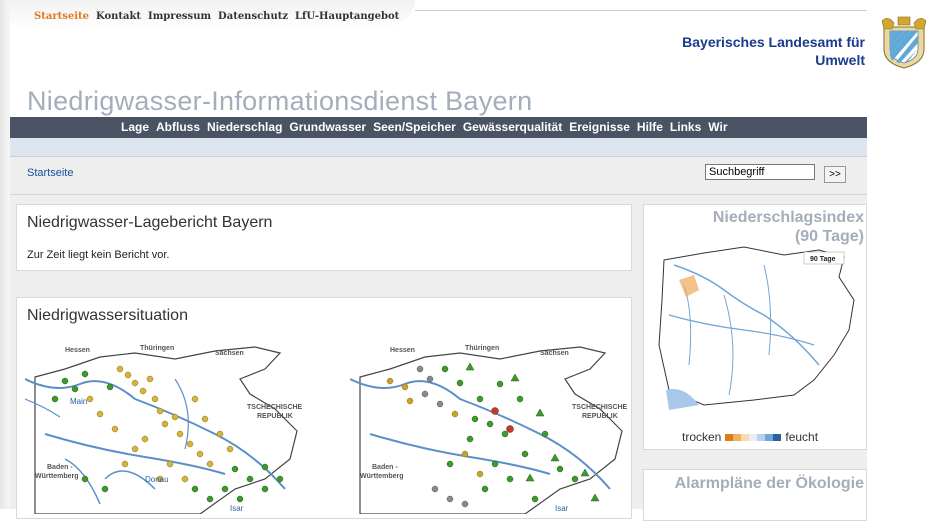 Image resolution: width=933 pixels, height=521 pixels. I want to click on top-nav-item-datenschutz: Datenschutz, so click(253, 16).